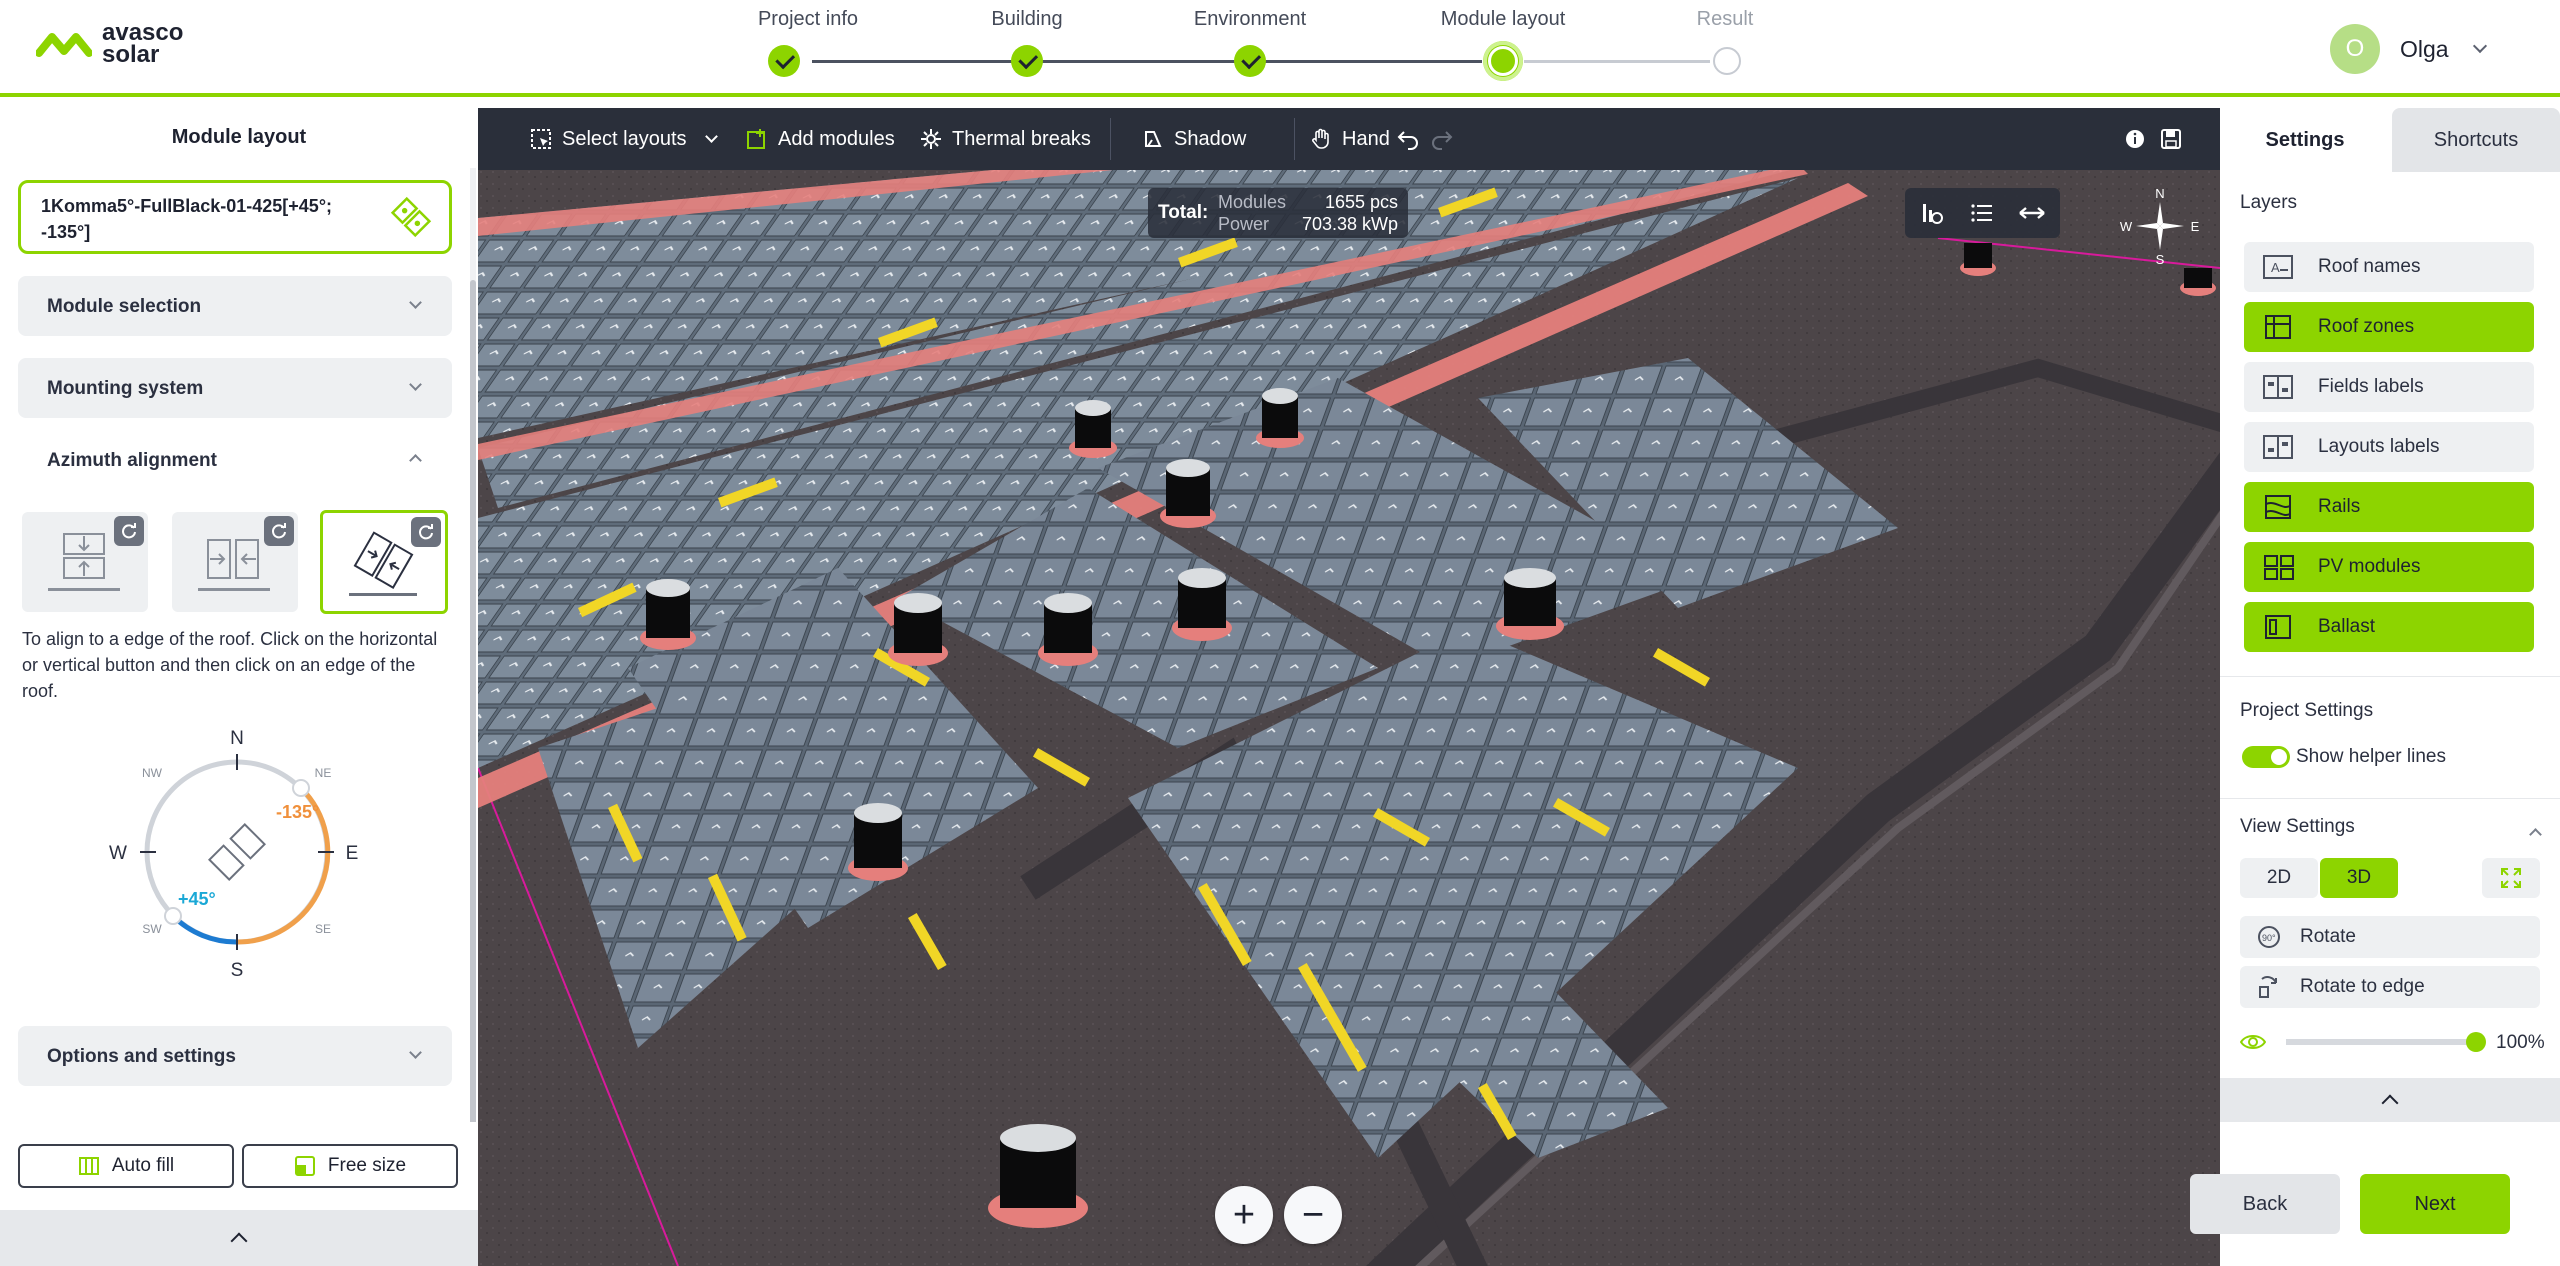 The height and width of the screenshot is (1266, 2560). I want to click on compass-rose-icon: N E S W, so click(2160, 226).